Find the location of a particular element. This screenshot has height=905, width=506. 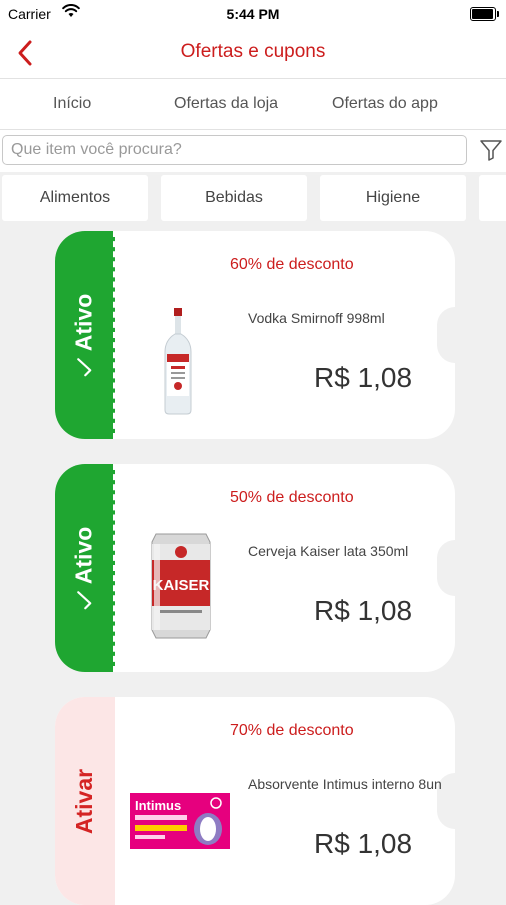

package-brand-text: Intimus is located at coordinates (158, 805).